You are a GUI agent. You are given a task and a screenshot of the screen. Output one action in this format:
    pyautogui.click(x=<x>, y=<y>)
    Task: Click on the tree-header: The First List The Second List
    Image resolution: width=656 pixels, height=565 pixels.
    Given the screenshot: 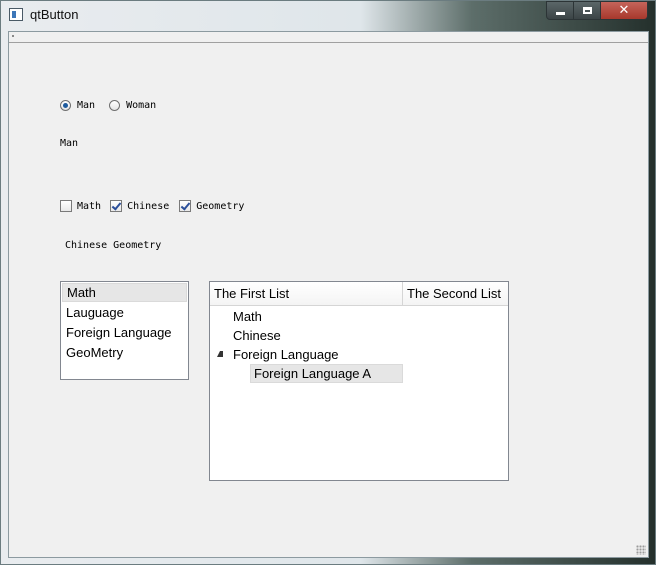 What is the action you would take?
    pyautogui.click(x=359, y=294)
    